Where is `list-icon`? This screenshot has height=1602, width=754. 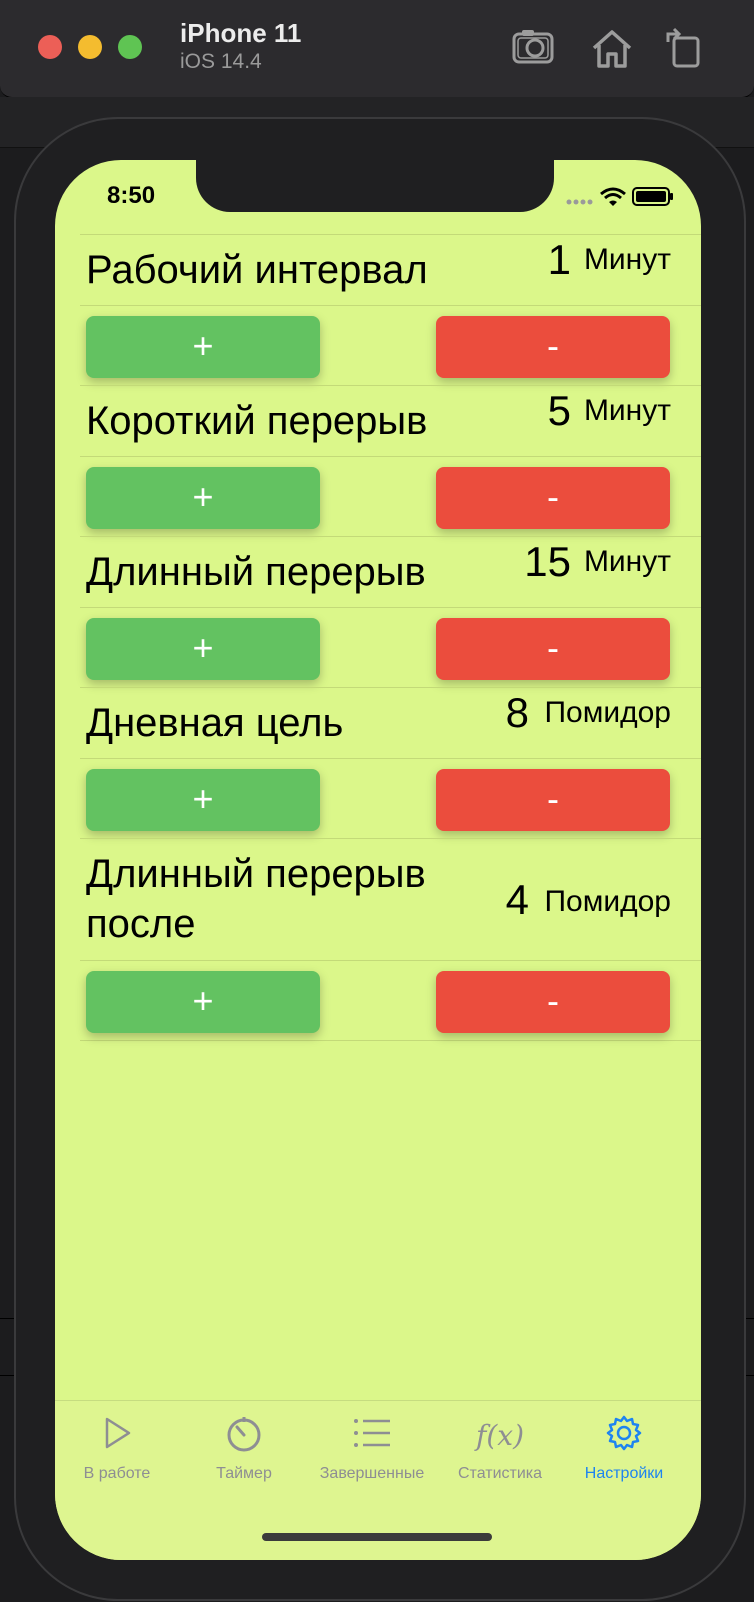 list-icon is located at coordinates (372, 1435).